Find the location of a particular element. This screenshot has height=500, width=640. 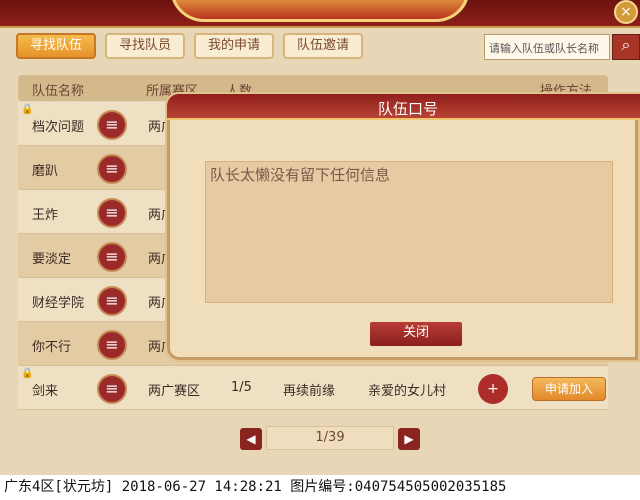

team-name: 要淡定 is located at coordinates (52, 259).